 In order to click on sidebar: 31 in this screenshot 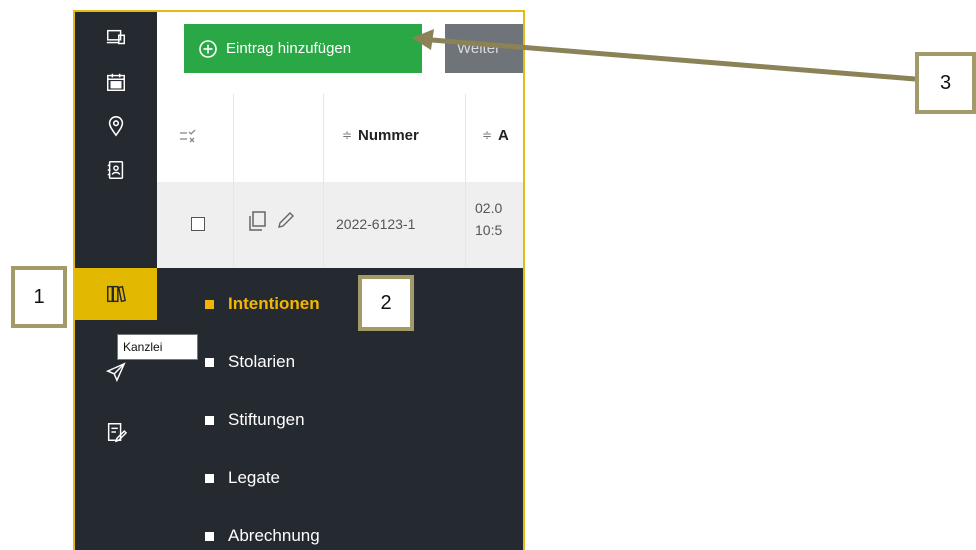, I will do `click(116, 281)`.